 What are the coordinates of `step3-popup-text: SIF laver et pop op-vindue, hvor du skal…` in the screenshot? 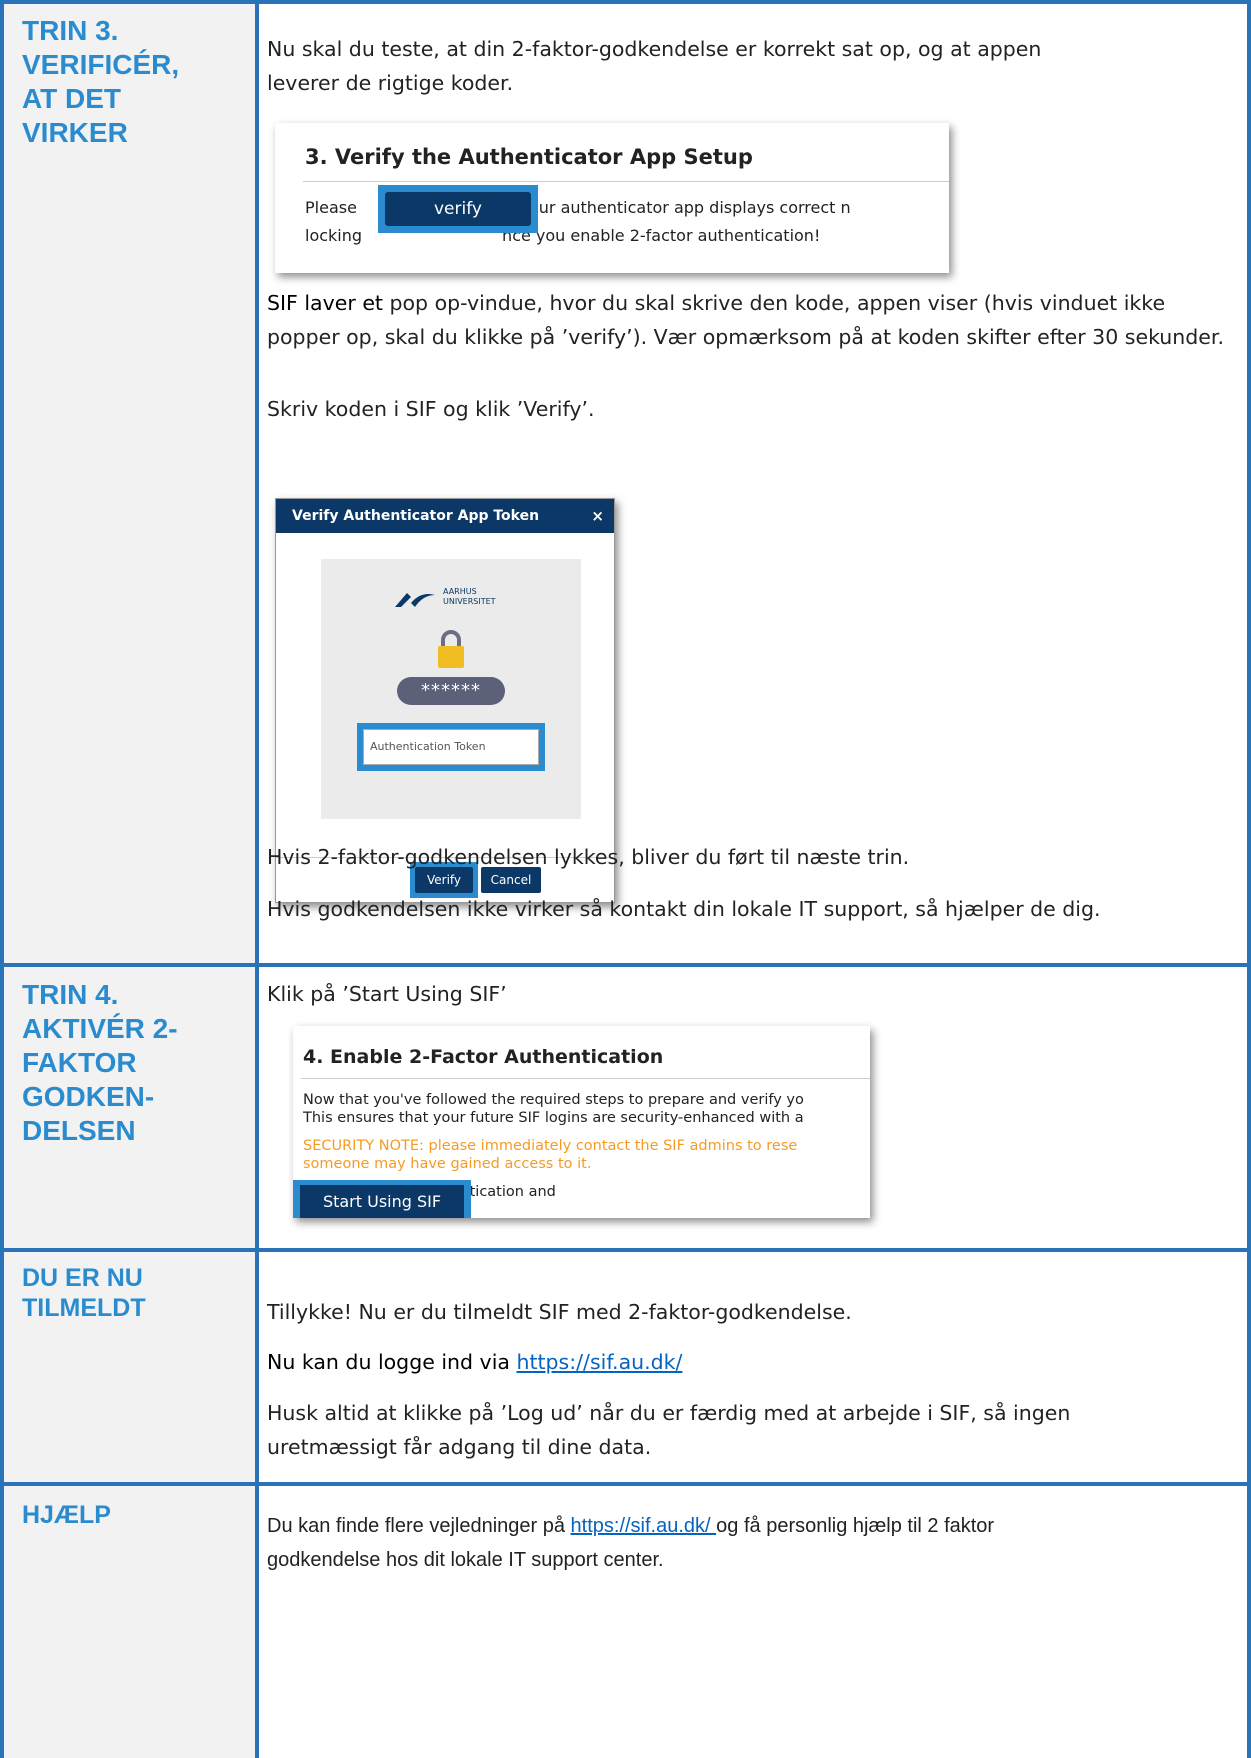 It's located at (752, 320).